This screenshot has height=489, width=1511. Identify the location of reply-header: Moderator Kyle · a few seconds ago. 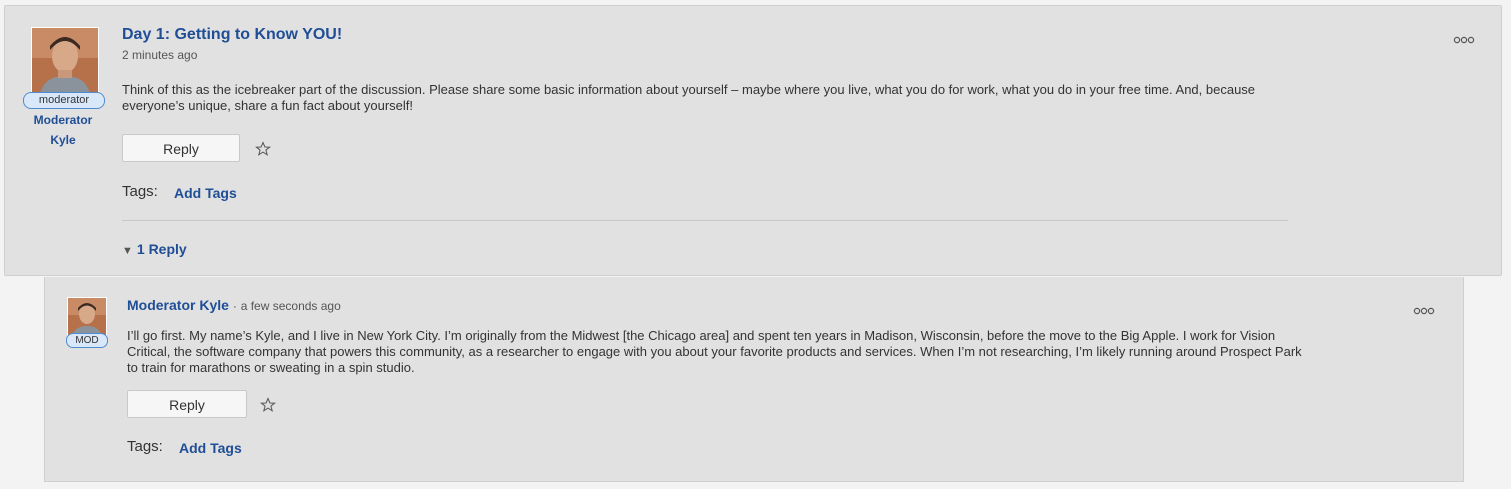
(234, 305).